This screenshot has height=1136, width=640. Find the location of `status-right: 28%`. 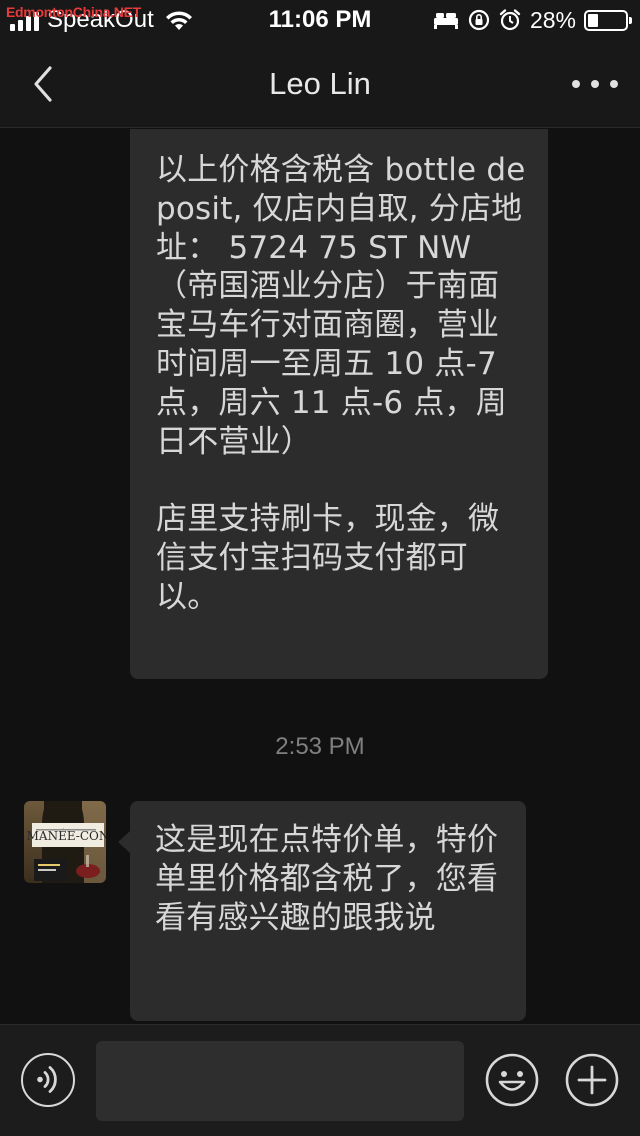

status-right: 28% is located at coordinates (532, 20).